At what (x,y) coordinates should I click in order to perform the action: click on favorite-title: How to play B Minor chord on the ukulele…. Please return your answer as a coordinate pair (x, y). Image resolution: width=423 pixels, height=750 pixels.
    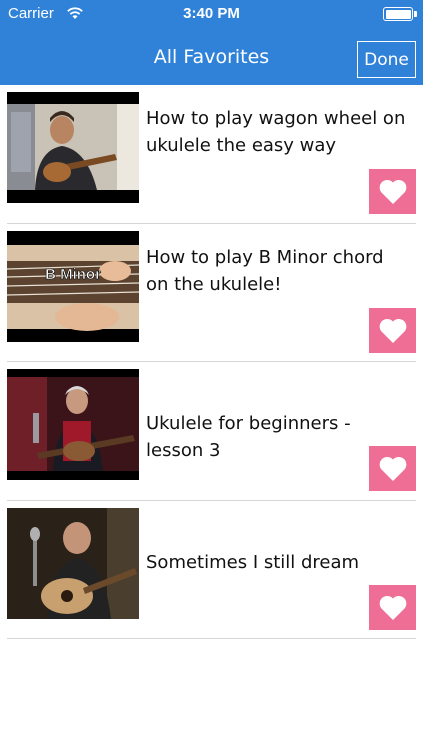
    Looking at the image, I should click on (277, 271).